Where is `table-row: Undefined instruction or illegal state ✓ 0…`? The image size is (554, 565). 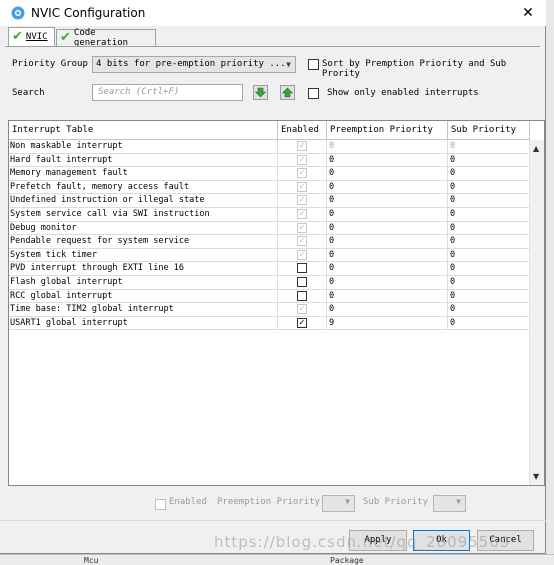
table-row: Undefined instruction or illegal state ✓ 0… is located at coordinates (269, 201).